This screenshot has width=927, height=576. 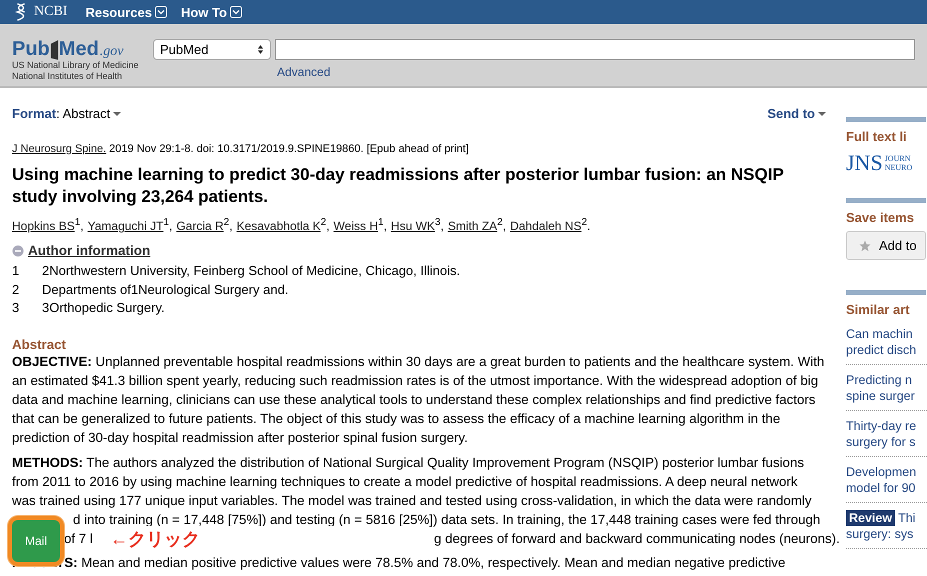 What do you see at coordinates (408, 463) in the screenshot?
I see `abstract-text-line: METHODS: The authors analyzed the distribution of National Surgical Quality Improvement Program (NSQIP) posterior lumbar fusions` at bounding box center [408, 463].